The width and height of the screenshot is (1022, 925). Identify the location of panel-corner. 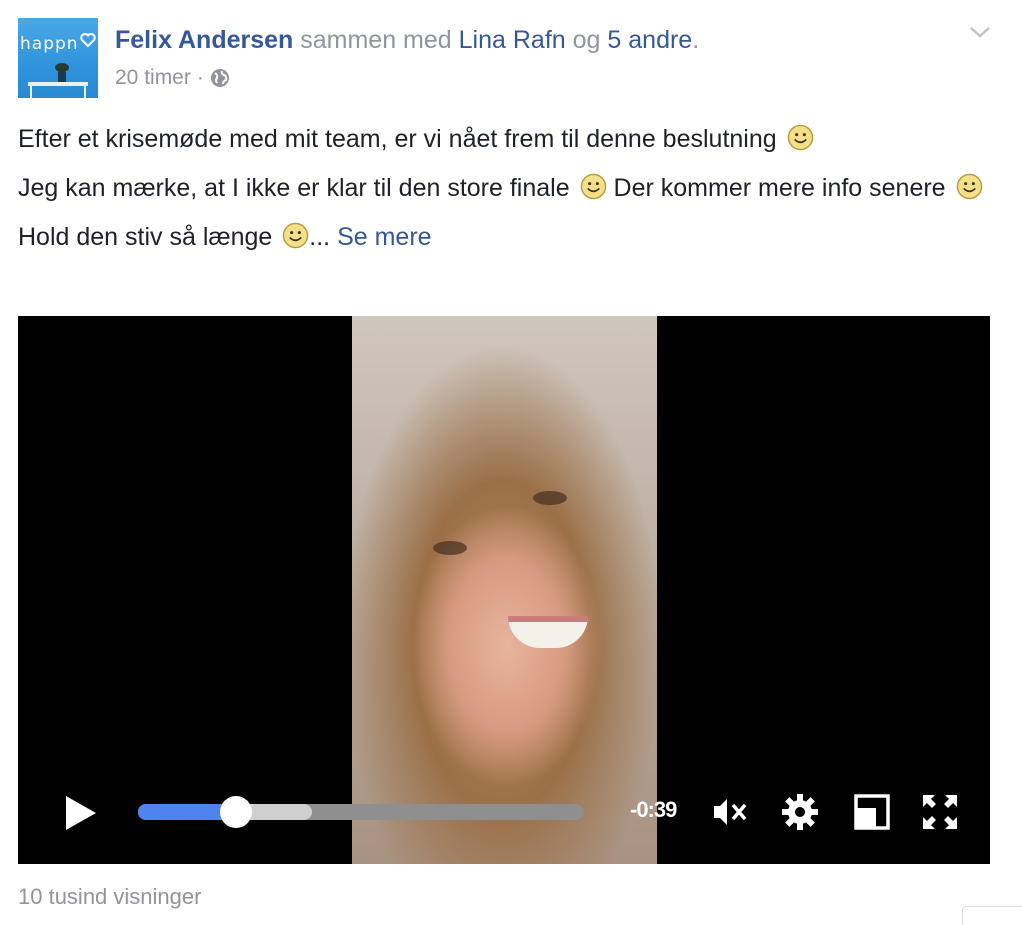
(992, 915).